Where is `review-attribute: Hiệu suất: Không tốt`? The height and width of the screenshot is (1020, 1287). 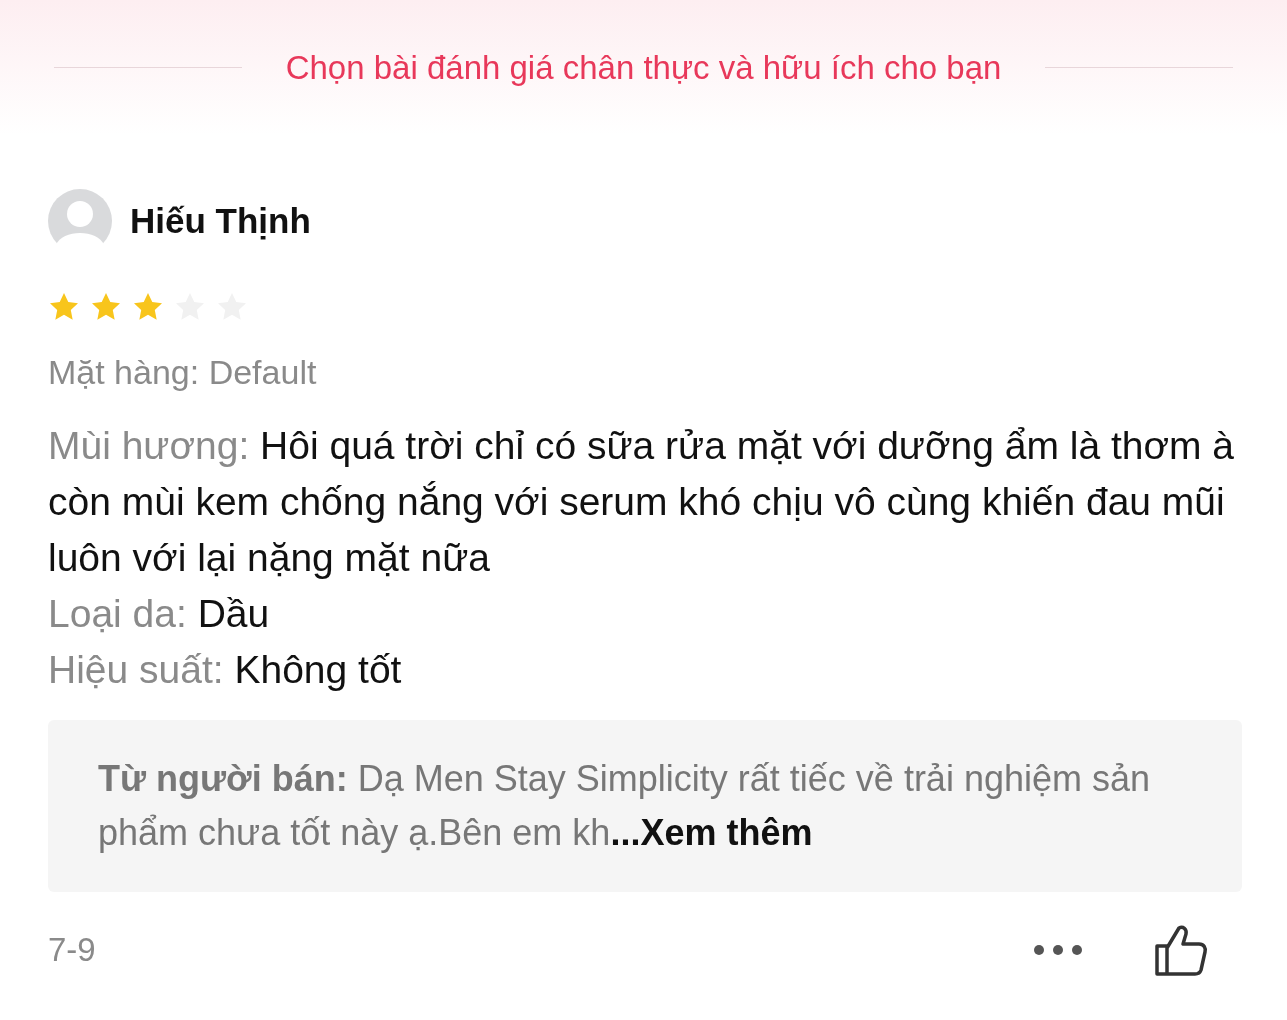
review-attribute: Hiệu suất: Không tốt is located at coordinates (225, 670).